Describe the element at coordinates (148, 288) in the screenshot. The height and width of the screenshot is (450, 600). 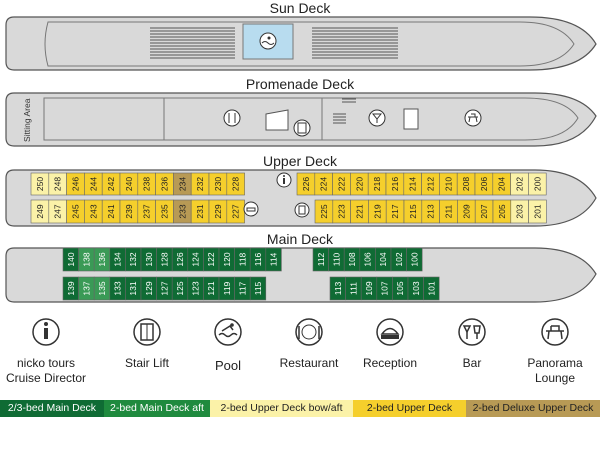
I see `cabin-129: 129` at that location.